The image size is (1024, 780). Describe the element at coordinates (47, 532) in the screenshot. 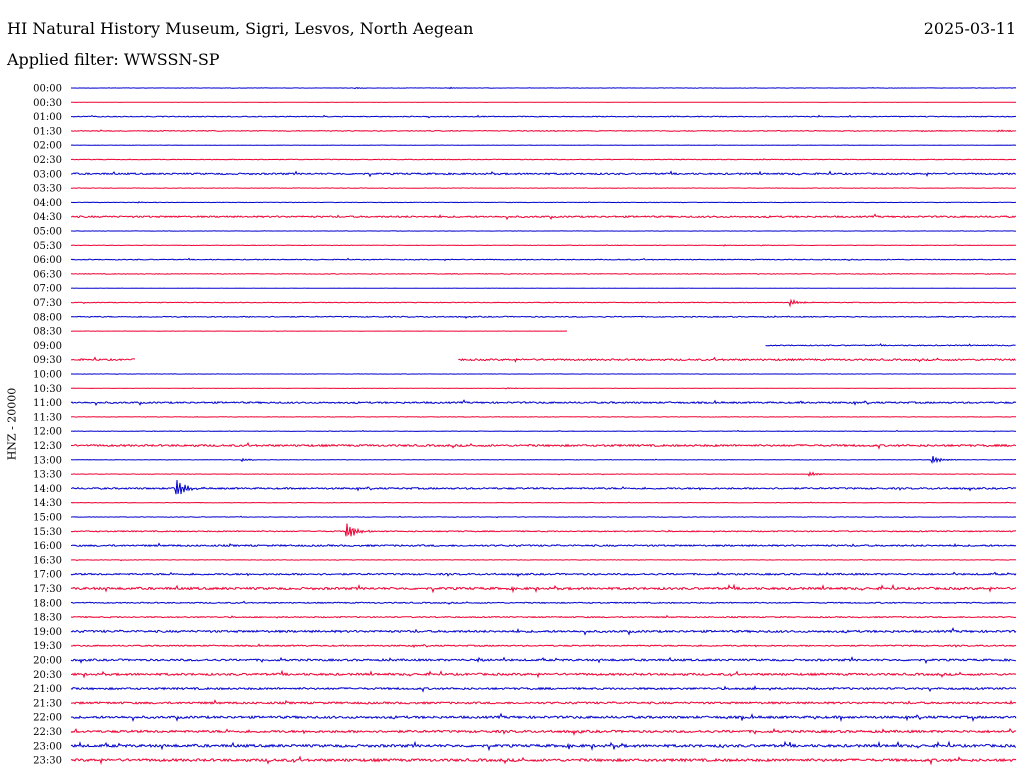

I see `time-tick-label: 15:30` at that location.